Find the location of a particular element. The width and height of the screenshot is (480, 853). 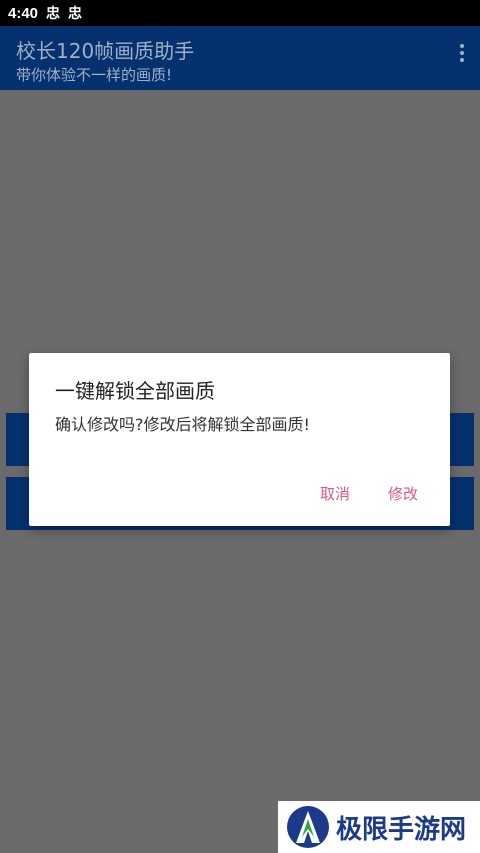

app-title: 校长120帧画质助手 is located at coordinates (105, 51).